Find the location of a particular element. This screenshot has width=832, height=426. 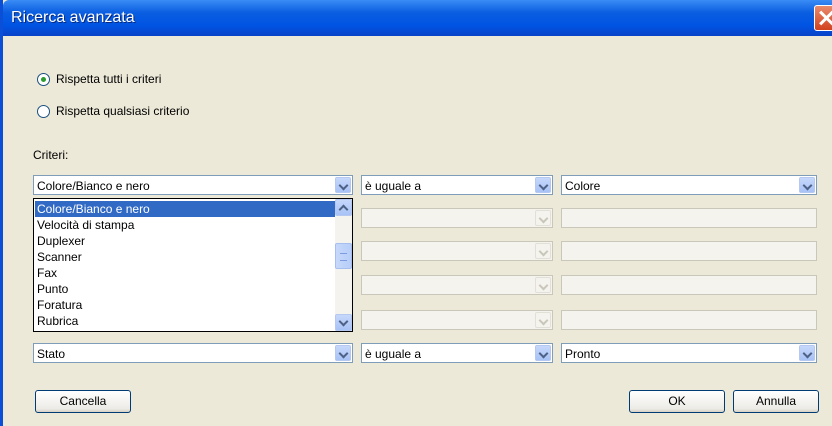

match-any-radio is located at coordinates (43, 111).